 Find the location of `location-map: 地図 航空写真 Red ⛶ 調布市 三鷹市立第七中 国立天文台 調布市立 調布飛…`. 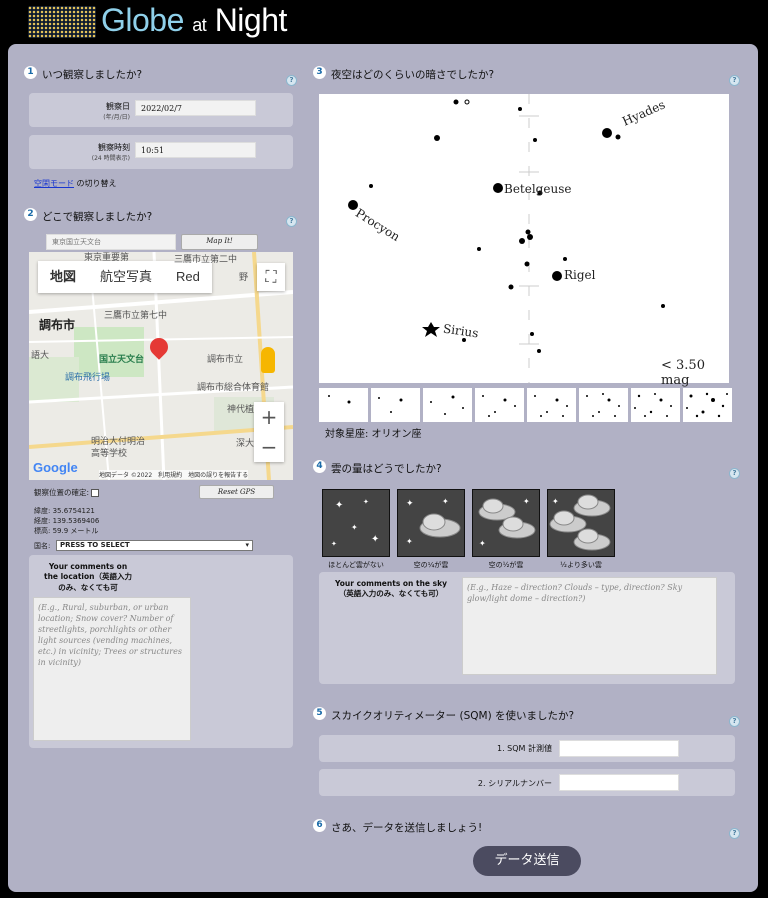

location-map: 地図 航空写真 Red ⛶ 調布市 三鷹市立第七中 国立天文台 調布市立 調布飛… is located at coordinates (161, 366).